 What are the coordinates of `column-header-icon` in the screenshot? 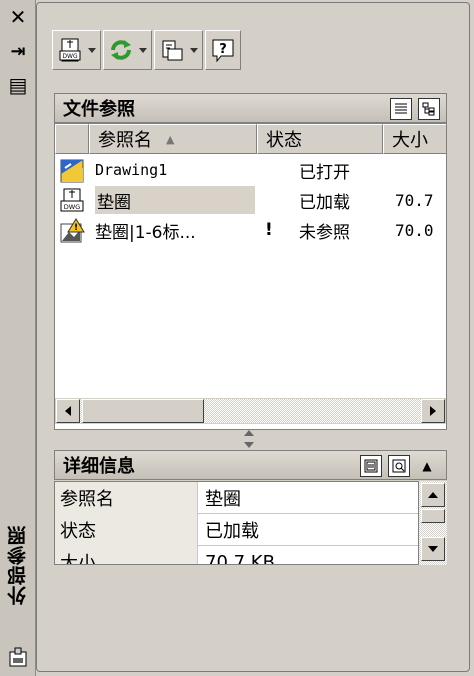 It's located at (72, 139).